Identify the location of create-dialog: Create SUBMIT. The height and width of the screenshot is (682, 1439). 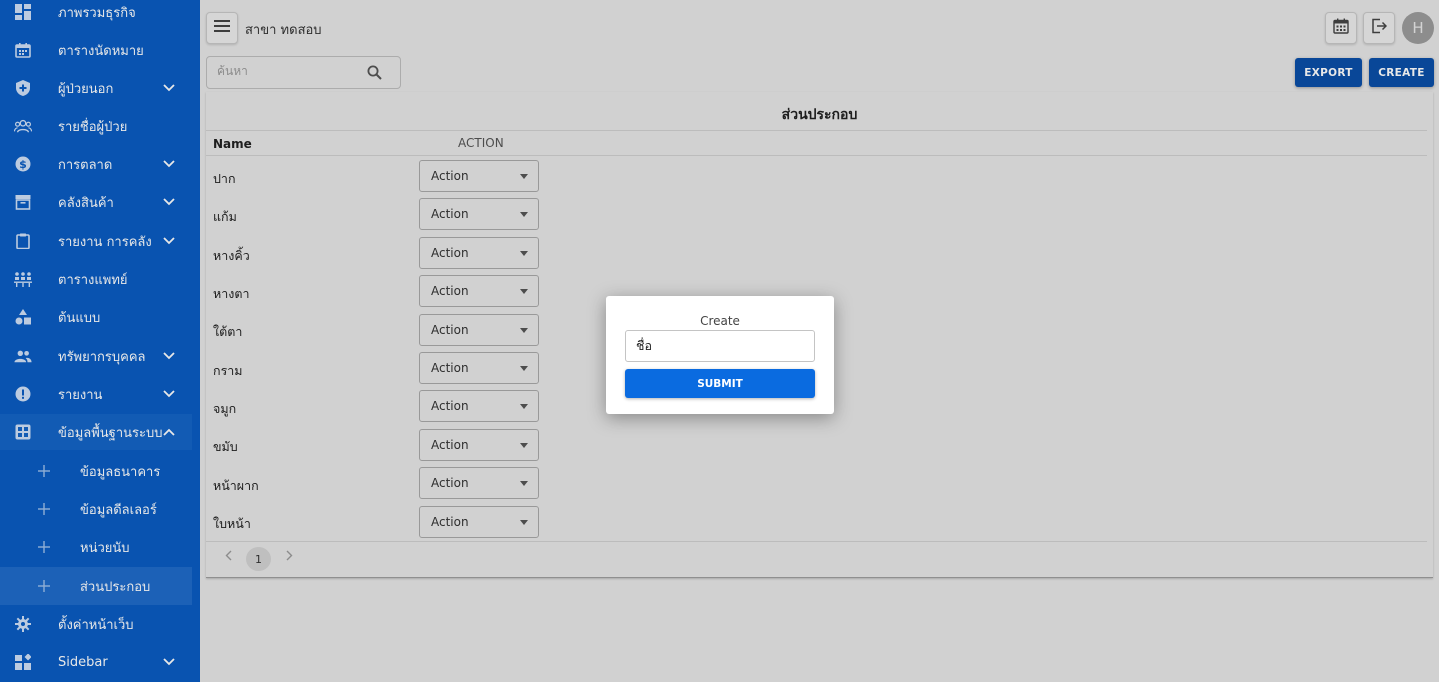
(720, 355).